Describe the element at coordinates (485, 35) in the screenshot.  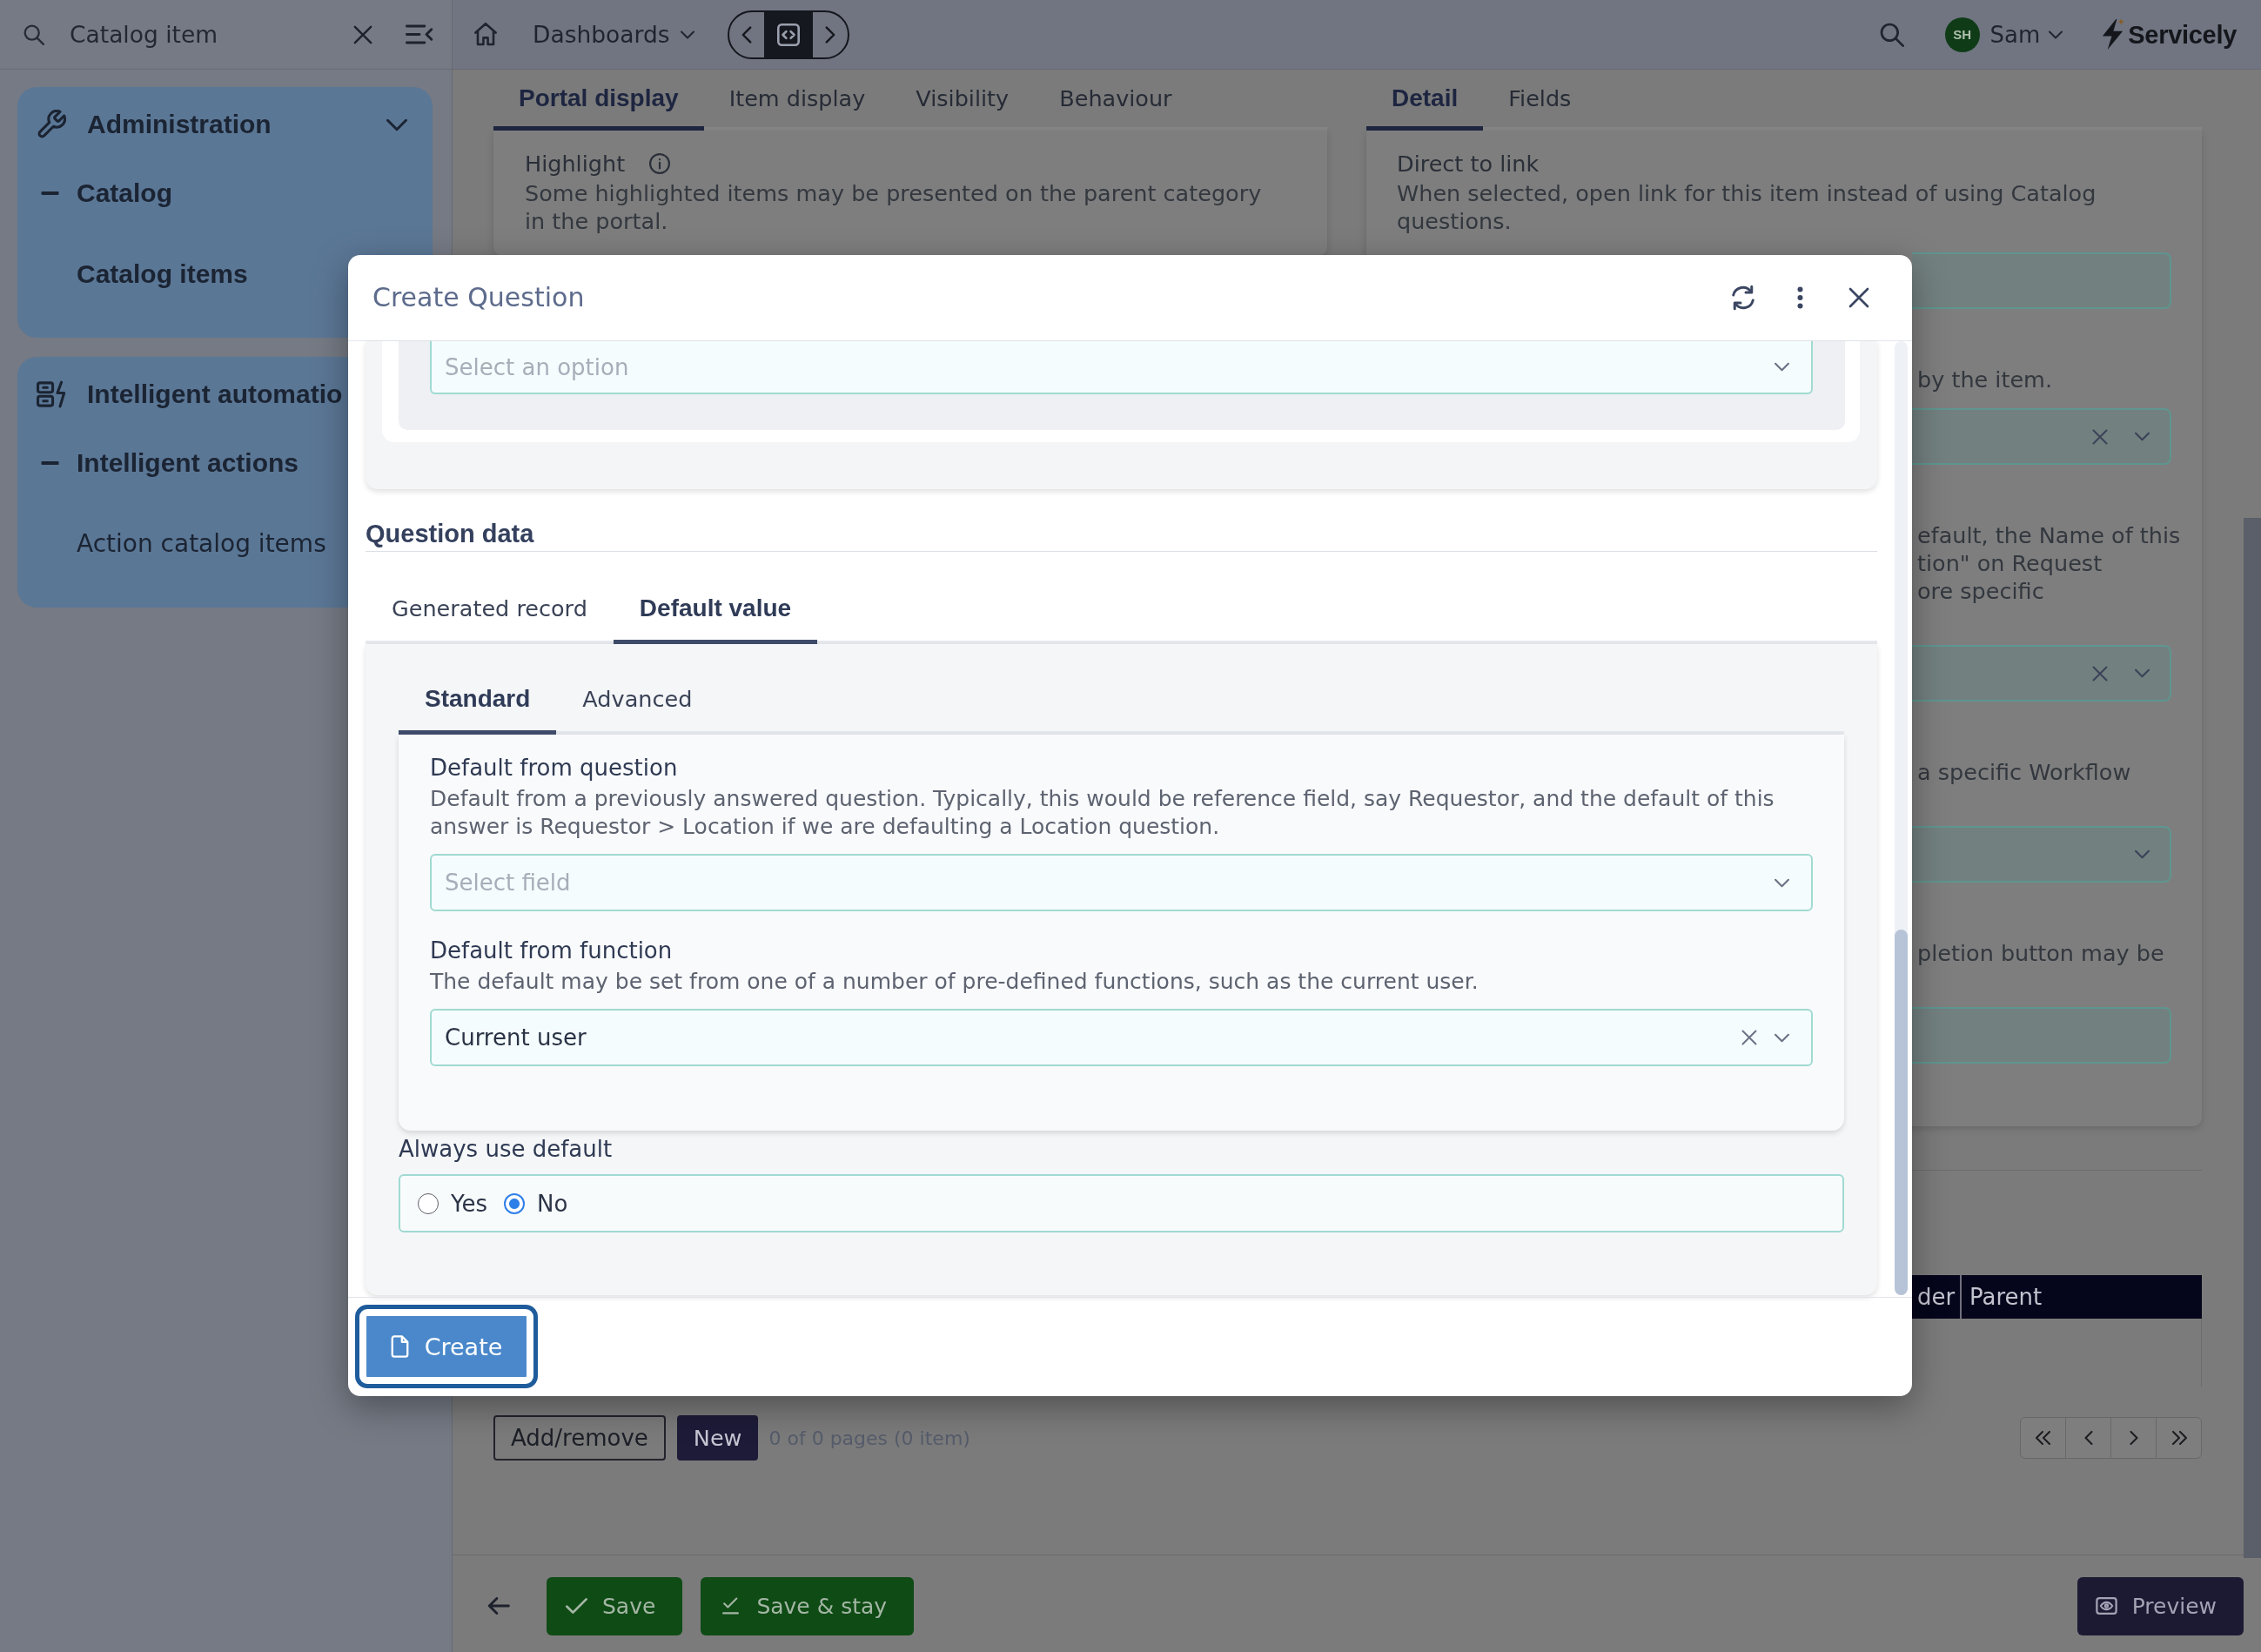
I see `home-icon` at that location.